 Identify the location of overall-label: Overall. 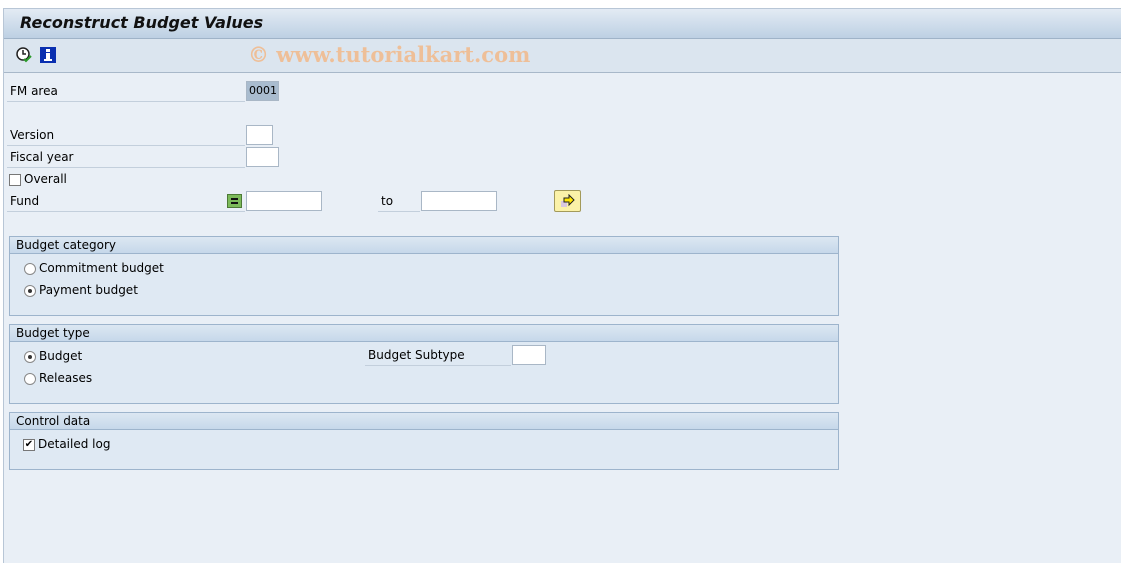
(45, 179).